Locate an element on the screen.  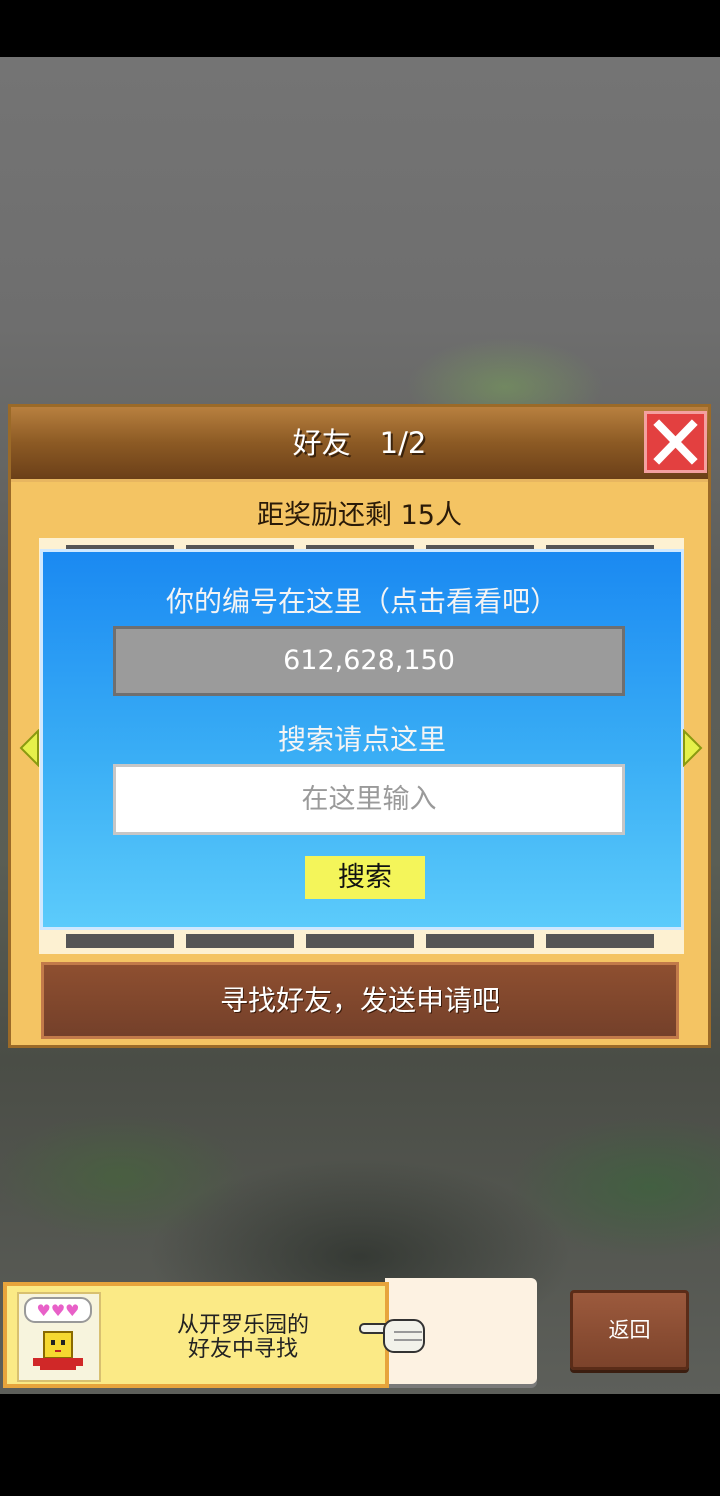
notice-banner: ♥♥♥ 从开罗乐园的 好友中寻找 is located at coordinates (196, 1335).